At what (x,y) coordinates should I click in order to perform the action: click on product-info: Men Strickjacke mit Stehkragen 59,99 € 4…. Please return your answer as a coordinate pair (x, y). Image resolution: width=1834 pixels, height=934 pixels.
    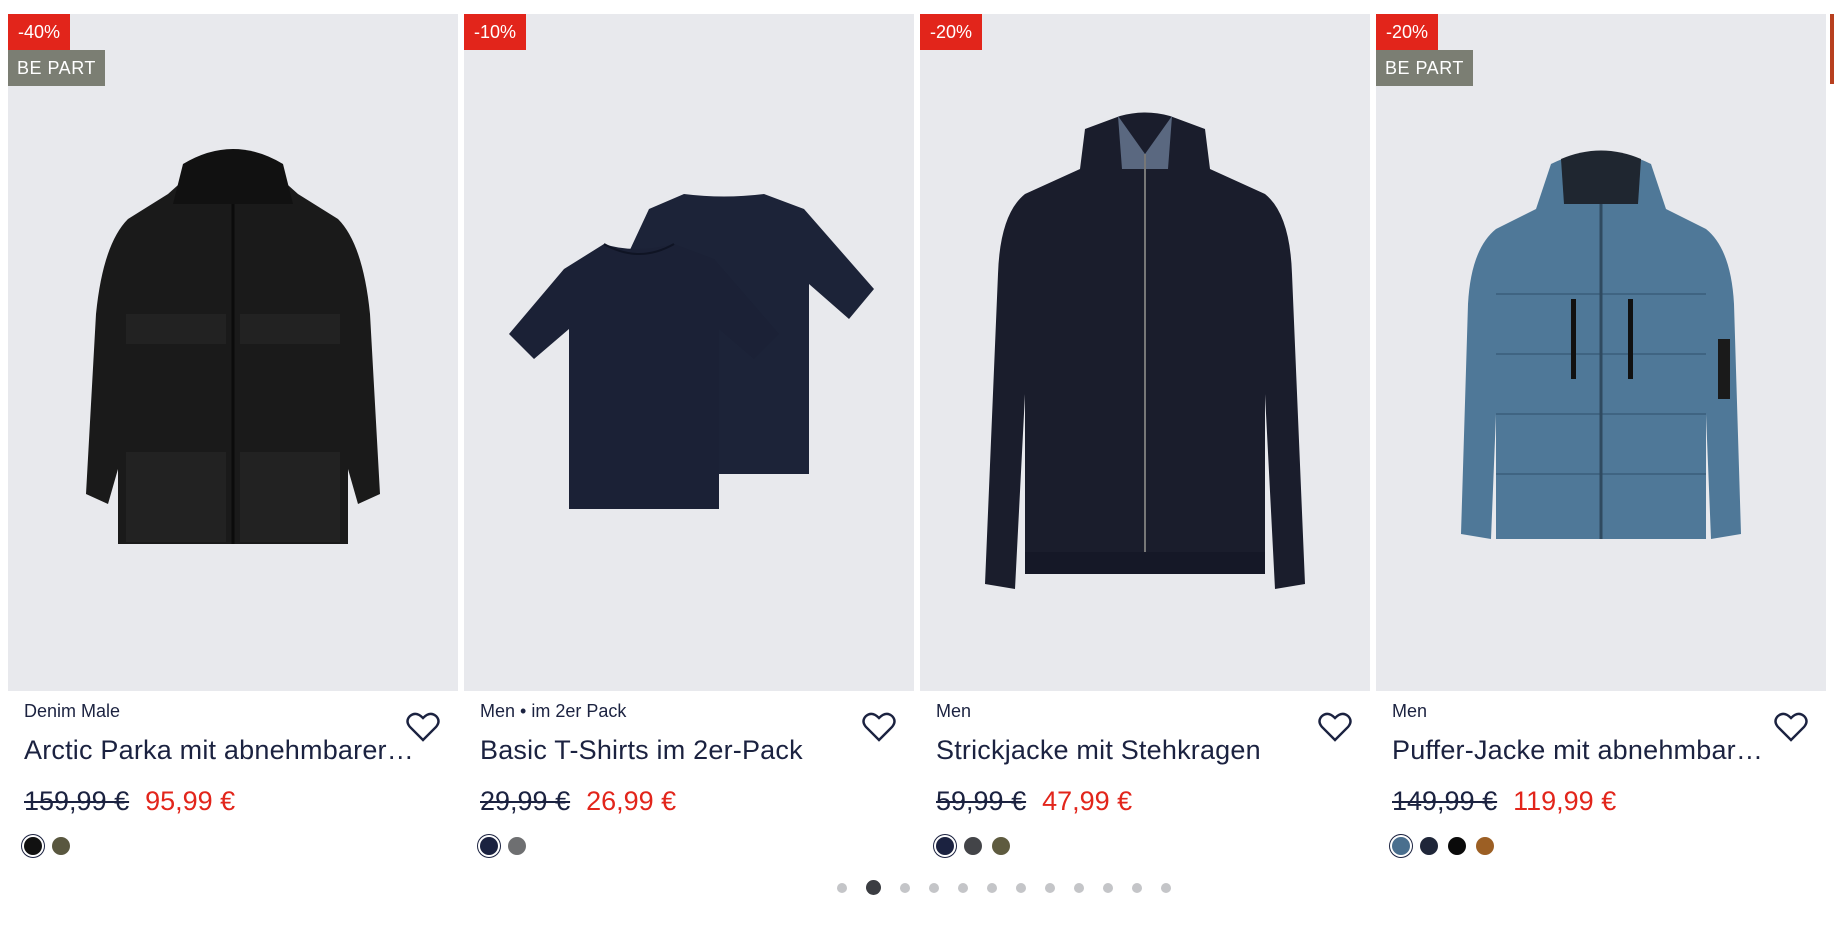
    Looking at the image, I should click on (1145, 778).